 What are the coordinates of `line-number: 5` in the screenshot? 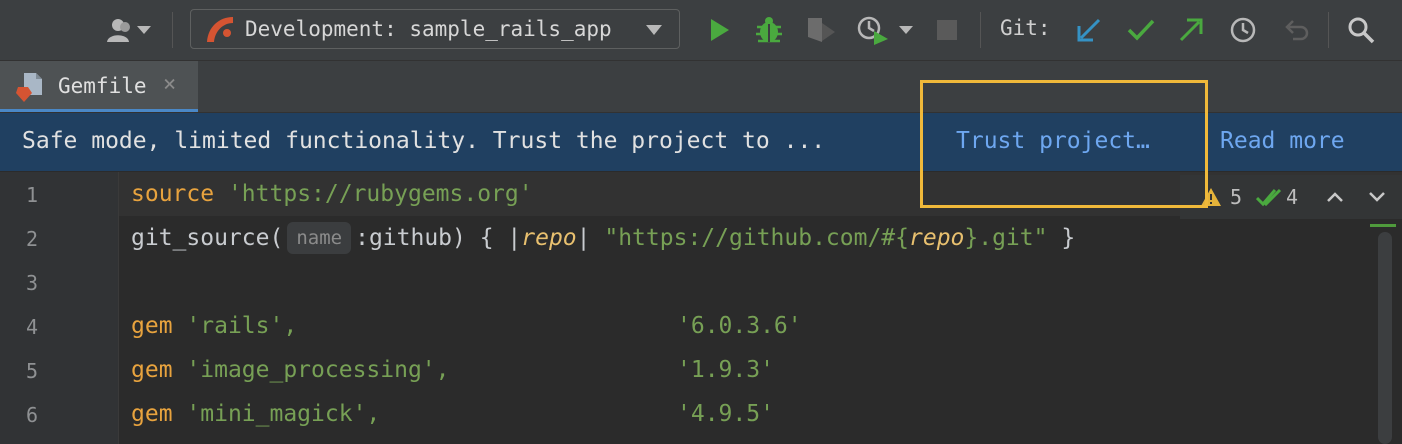 It's located at (32, 371).